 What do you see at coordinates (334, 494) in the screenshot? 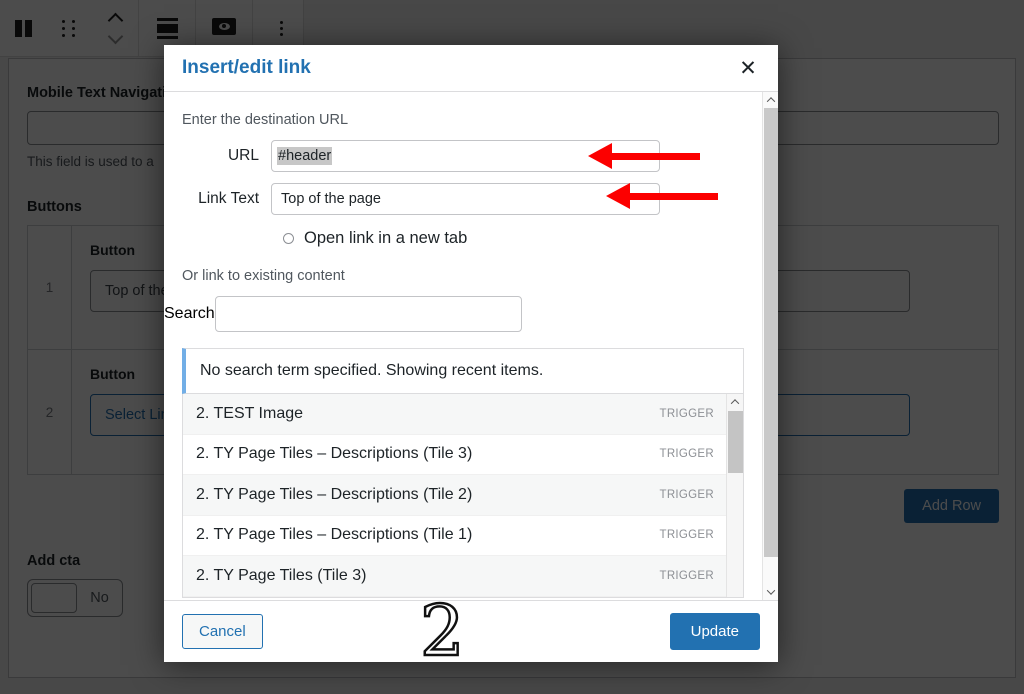
I see `result-title: 2. TY Page Tiles – Descriptions (Tile 2)` at bounding box center [334, 494].